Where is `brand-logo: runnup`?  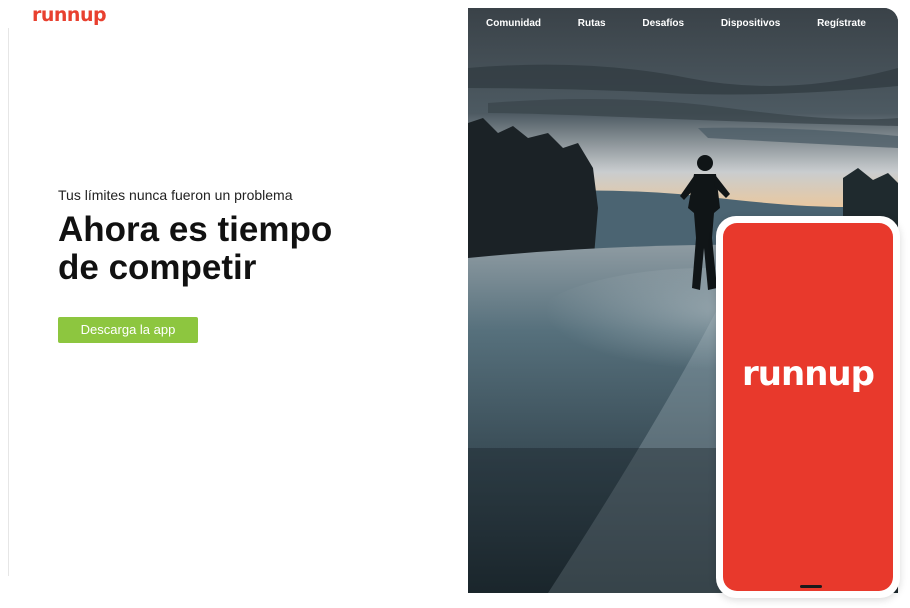
brand-logo: runnup is located at coordinates (69, 15).